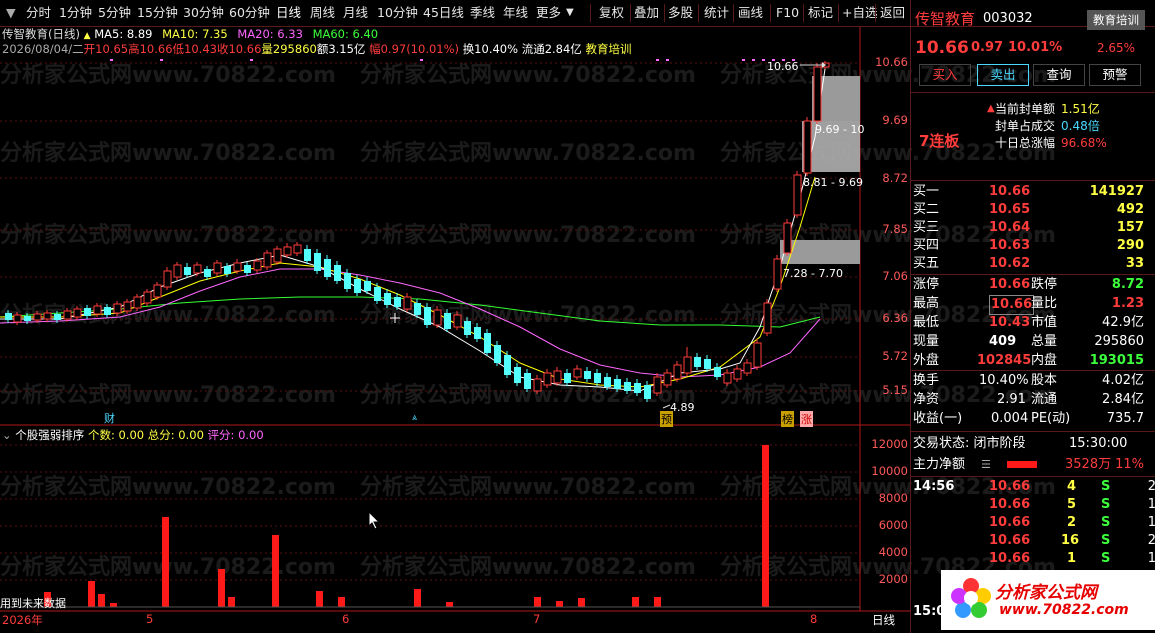 This screenshot has height=633, width=1155. Describe the element at coordinates (1080, 126) in the screenshot. I see `limit-row-value: 0.48倍` at that location.